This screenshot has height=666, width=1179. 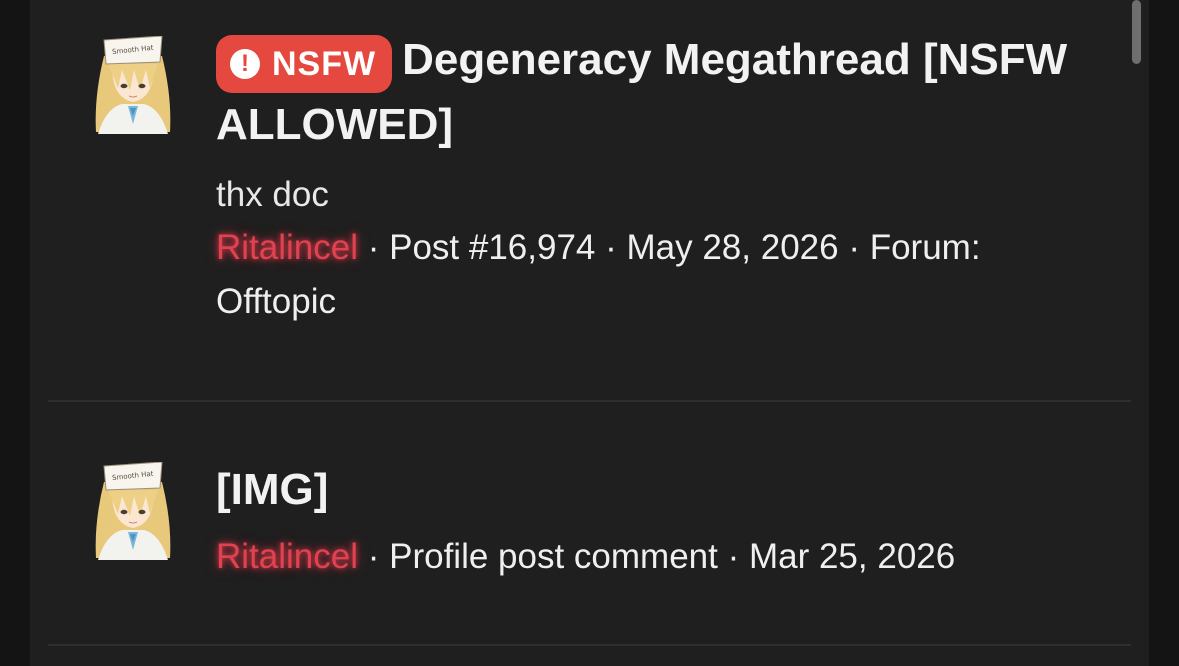 I want to click on result-date: May 28, 2026, so click(x=732, y=247).